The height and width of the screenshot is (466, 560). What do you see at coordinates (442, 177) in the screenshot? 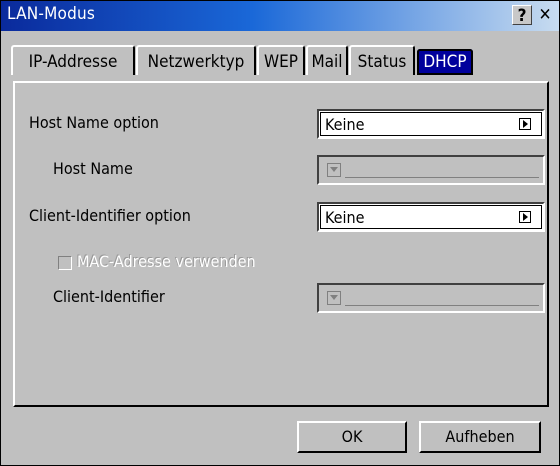
I see `host-name-value` at bounding box center [442, 177].